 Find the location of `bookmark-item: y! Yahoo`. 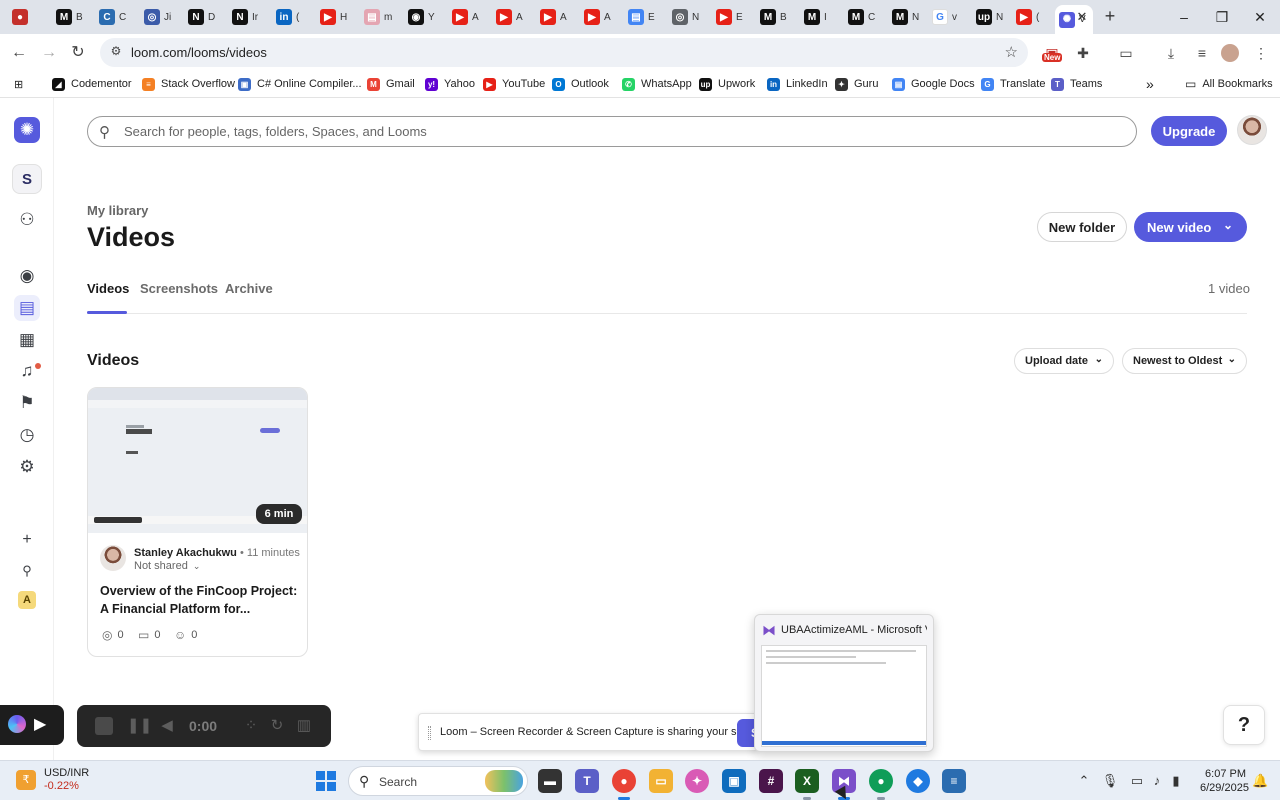

bookmark-item: y! Yahoo is located at coordinates (450, 84).